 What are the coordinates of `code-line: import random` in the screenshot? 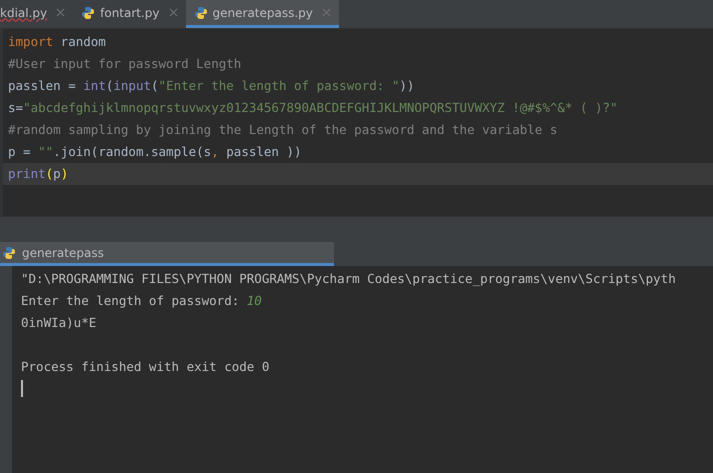 It's located at (57, 42).